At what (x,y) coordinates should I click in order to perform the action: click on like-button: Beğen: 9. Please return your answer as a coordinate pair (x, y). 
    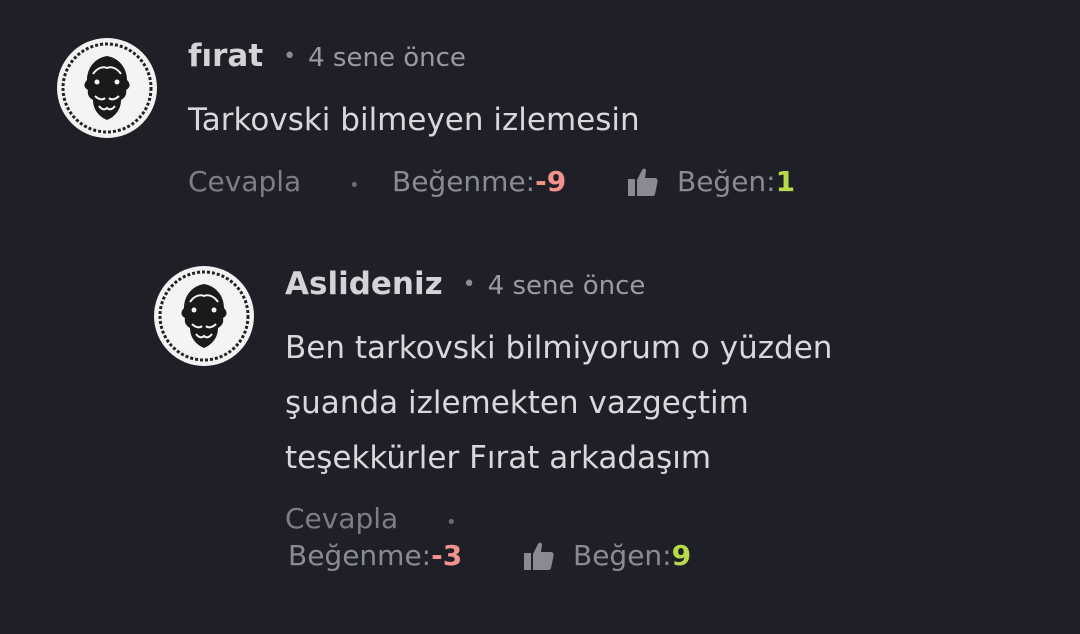
    Looking at the image, I should click on (607, 555).